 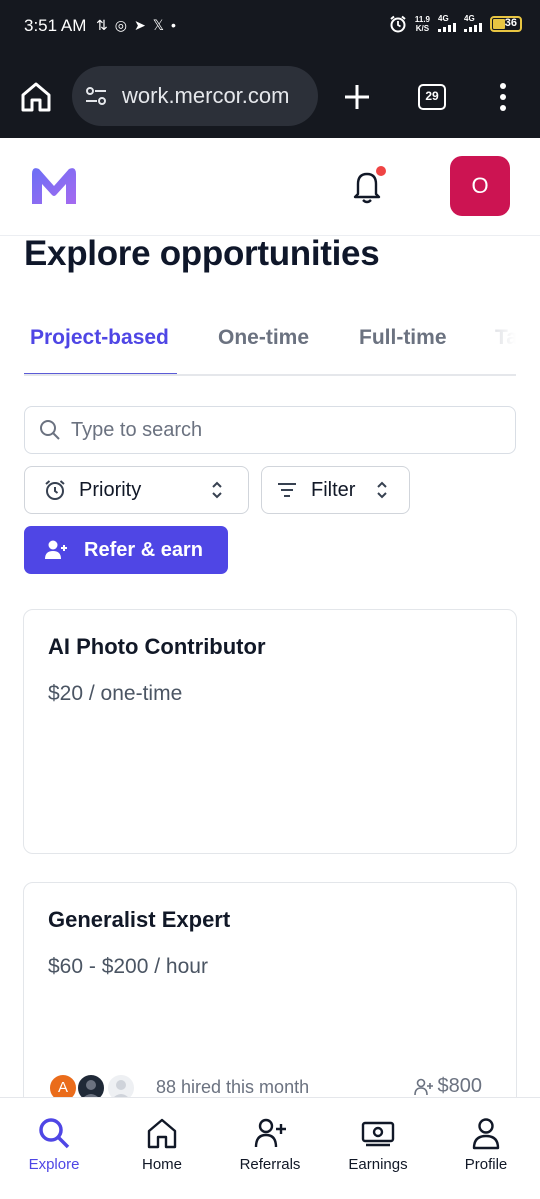 I want to click on mercor-logo, so click(x=54, y=186).